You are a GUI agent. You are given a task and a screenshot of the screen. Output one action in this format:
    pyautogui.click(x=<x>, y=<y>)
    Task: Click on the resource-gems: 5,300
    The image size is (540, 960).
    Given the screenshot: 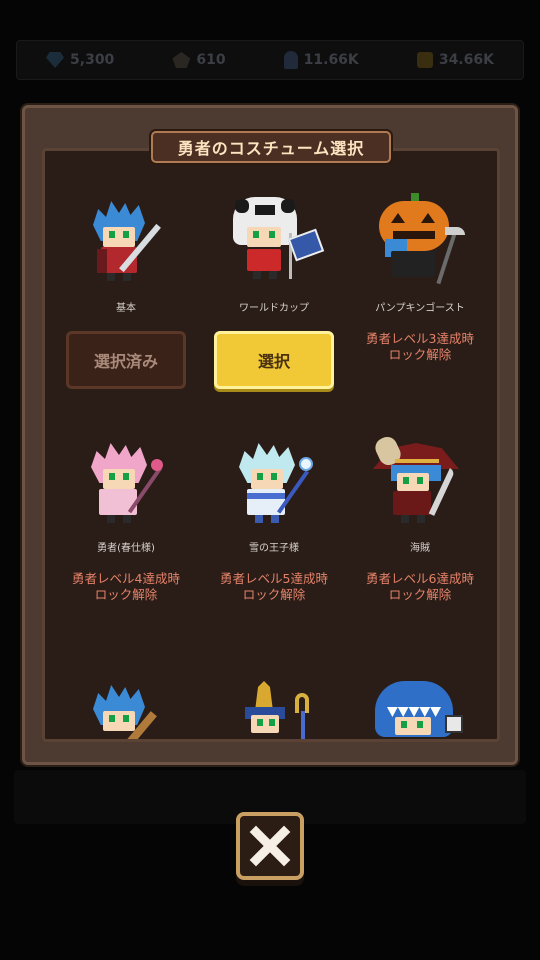 What is the action you would take?
    pyautogui.click(x=80, y=60)
    